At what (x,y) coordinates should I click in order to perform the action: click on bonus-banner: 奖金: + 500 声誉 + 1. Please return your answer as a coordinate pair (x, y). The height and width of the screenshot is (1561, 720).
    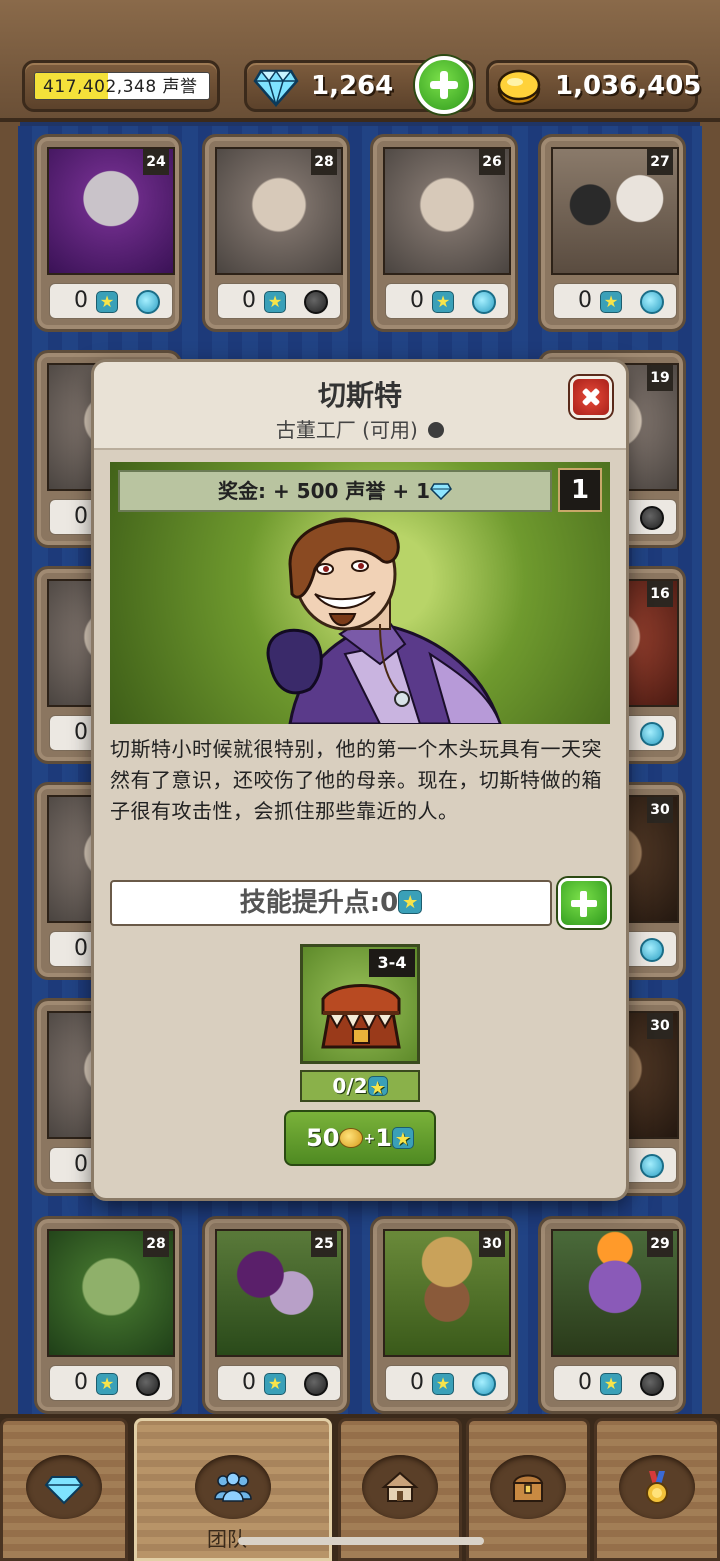
    Looking at the image, I should click on (335, 491).